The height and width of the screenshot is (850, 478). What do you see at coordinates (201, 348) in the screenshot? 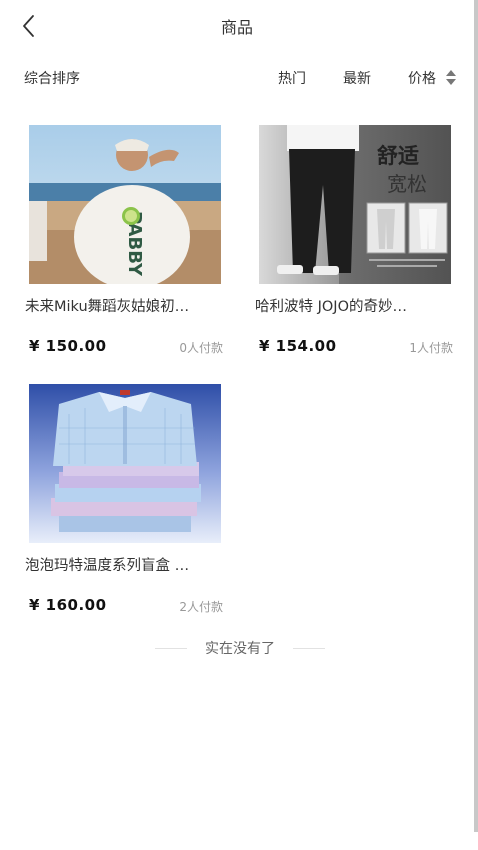
I see `product-sold-count: 0人付款` at bounding box center [201, 348].